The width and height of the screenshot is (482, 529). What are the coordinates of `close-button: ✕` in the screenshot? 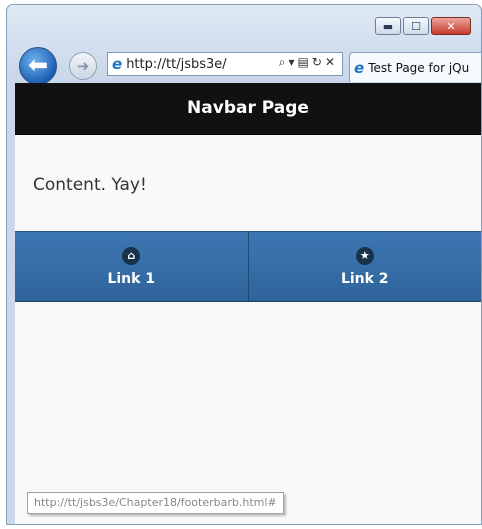 It's located at (451, 26).